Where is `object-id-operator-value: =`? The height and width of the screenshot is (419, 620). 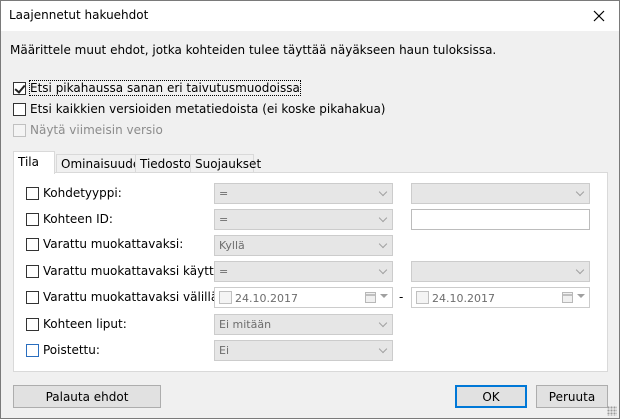 object-id-operator-value: = is located at coordinates (224, 219).